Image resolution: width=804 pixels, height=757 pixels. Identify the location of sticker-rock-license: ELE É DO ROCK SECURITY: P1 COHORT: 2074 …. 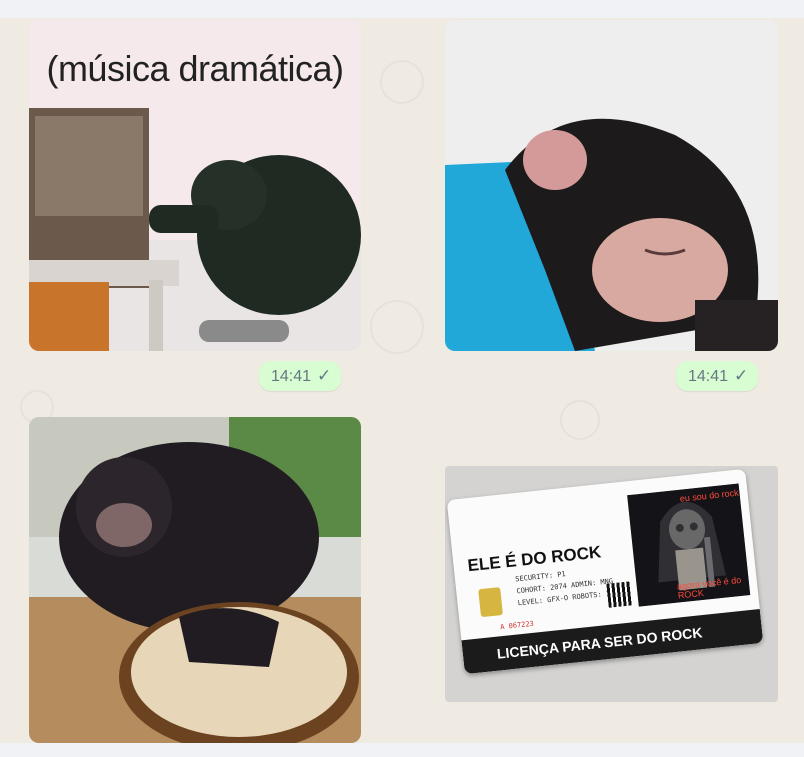
(611, 584).